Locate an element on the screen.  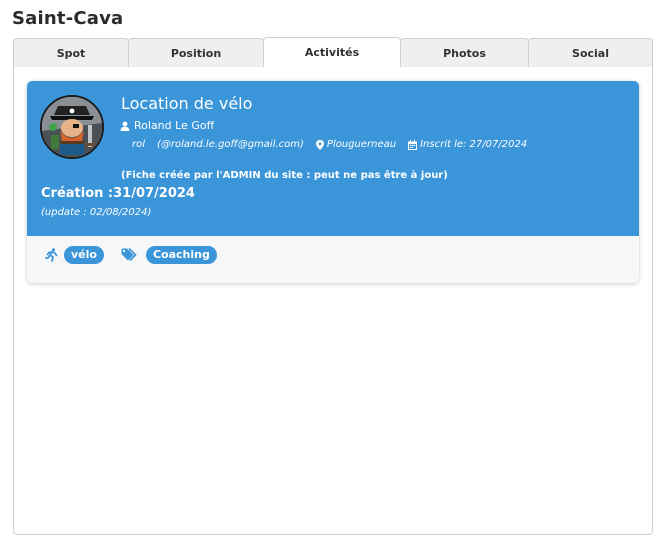
author-email: (@roland.le.goff@gmail.com) is located at coordinates (230, 144).